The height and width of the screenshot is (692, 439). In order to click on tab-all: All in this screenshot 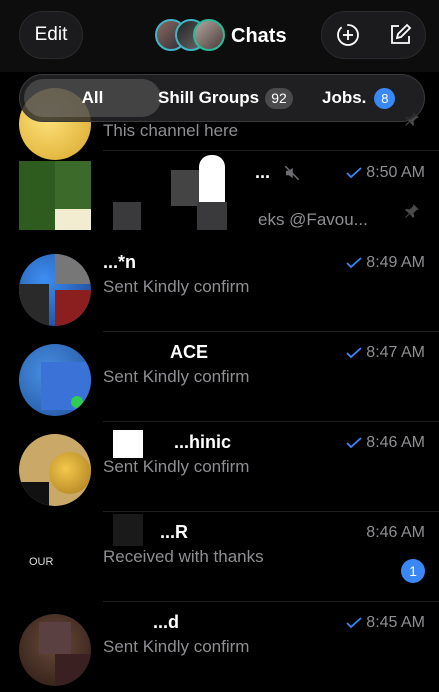, I will do `click(92, 98)`.